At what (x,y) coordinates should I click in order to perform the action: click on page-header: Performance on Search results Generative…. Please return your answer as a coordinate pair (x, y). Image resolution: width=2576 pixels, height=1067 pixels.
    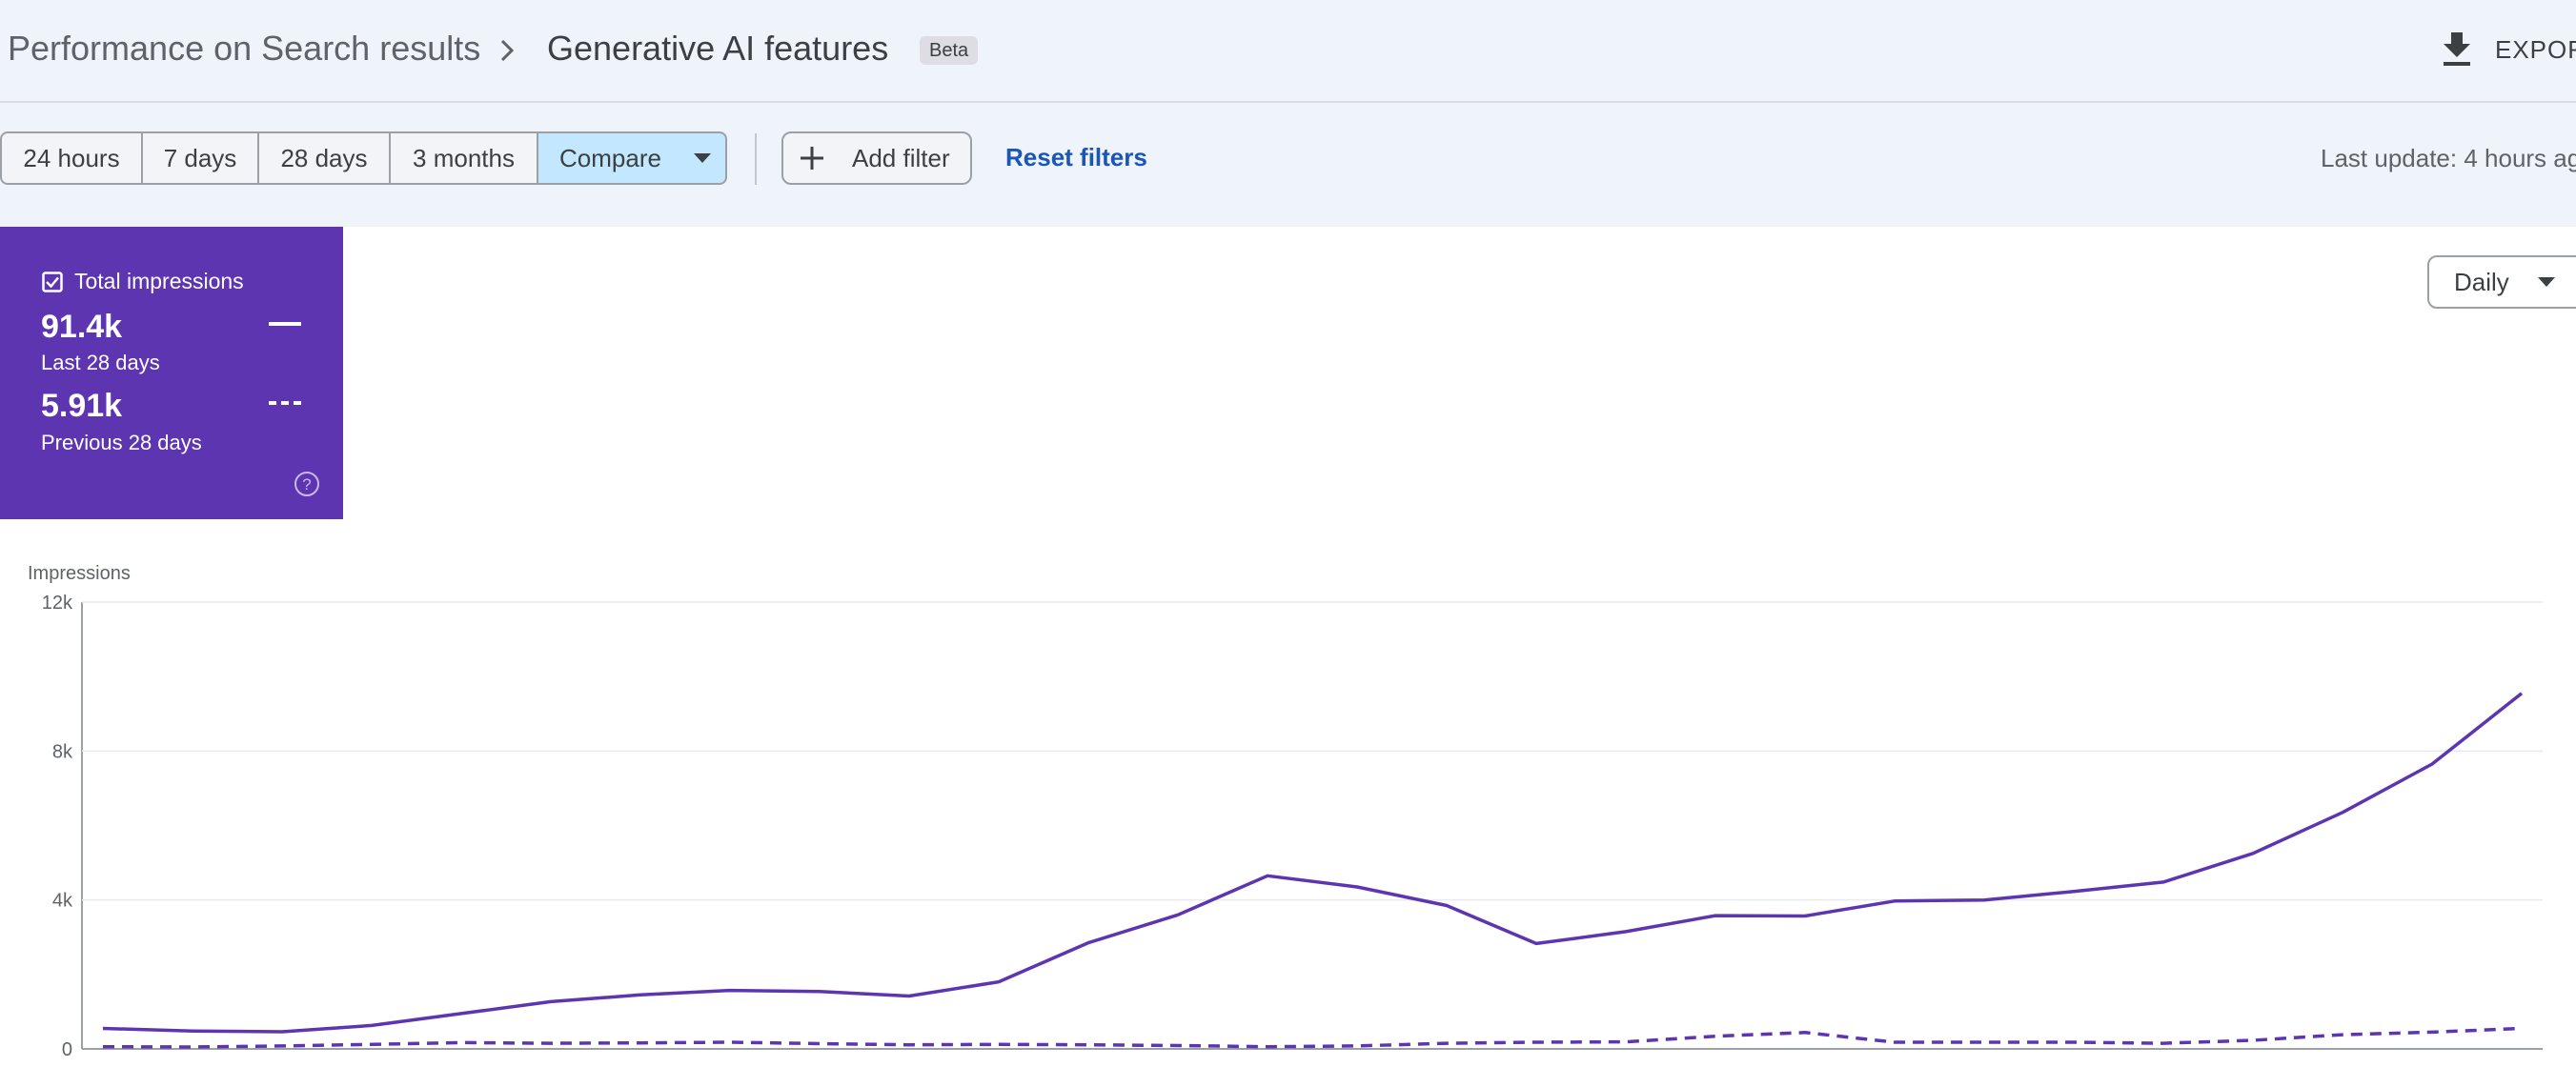
    Looking at the image, I should click on (1288, 51).